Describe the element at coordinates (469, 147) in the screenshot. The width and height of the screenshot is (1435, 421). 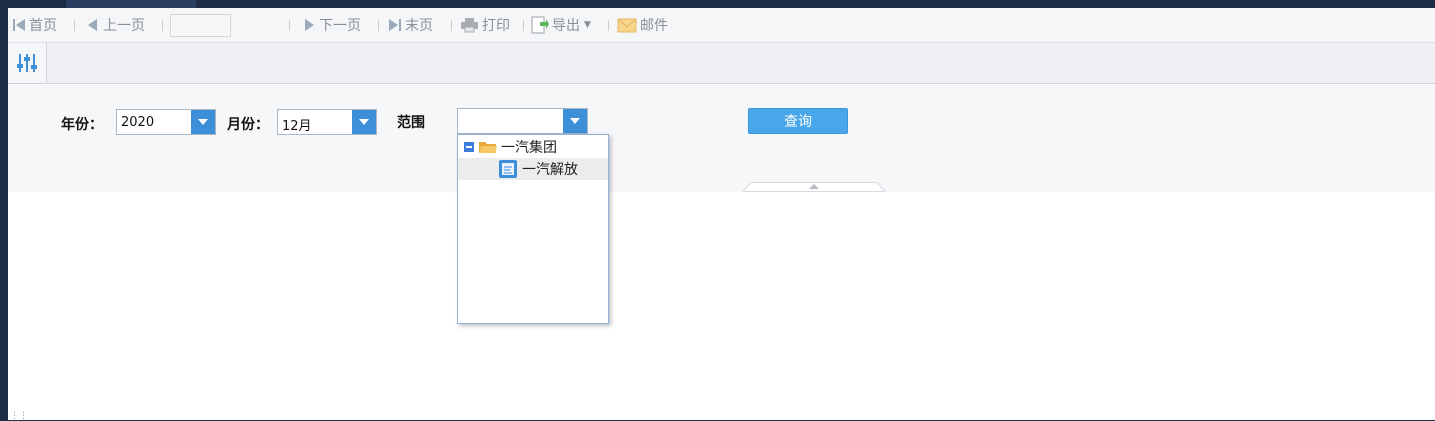
I see `collapse-toggle-icon` at that location.